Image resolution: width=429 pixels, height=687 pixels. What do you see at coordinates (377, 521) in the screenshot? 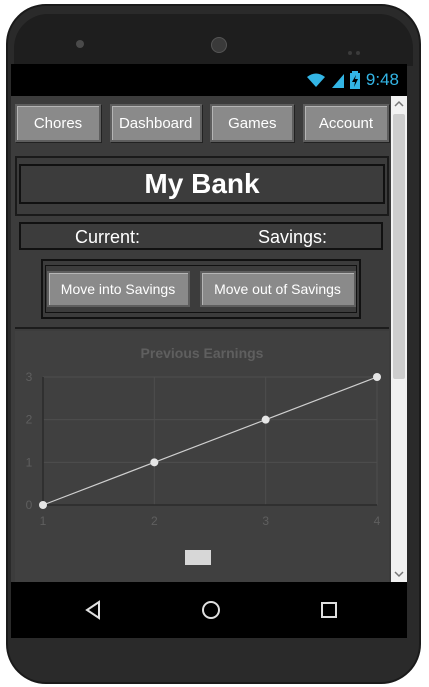
I see `x-tick-label: 4` at bounding box center [377, 521].